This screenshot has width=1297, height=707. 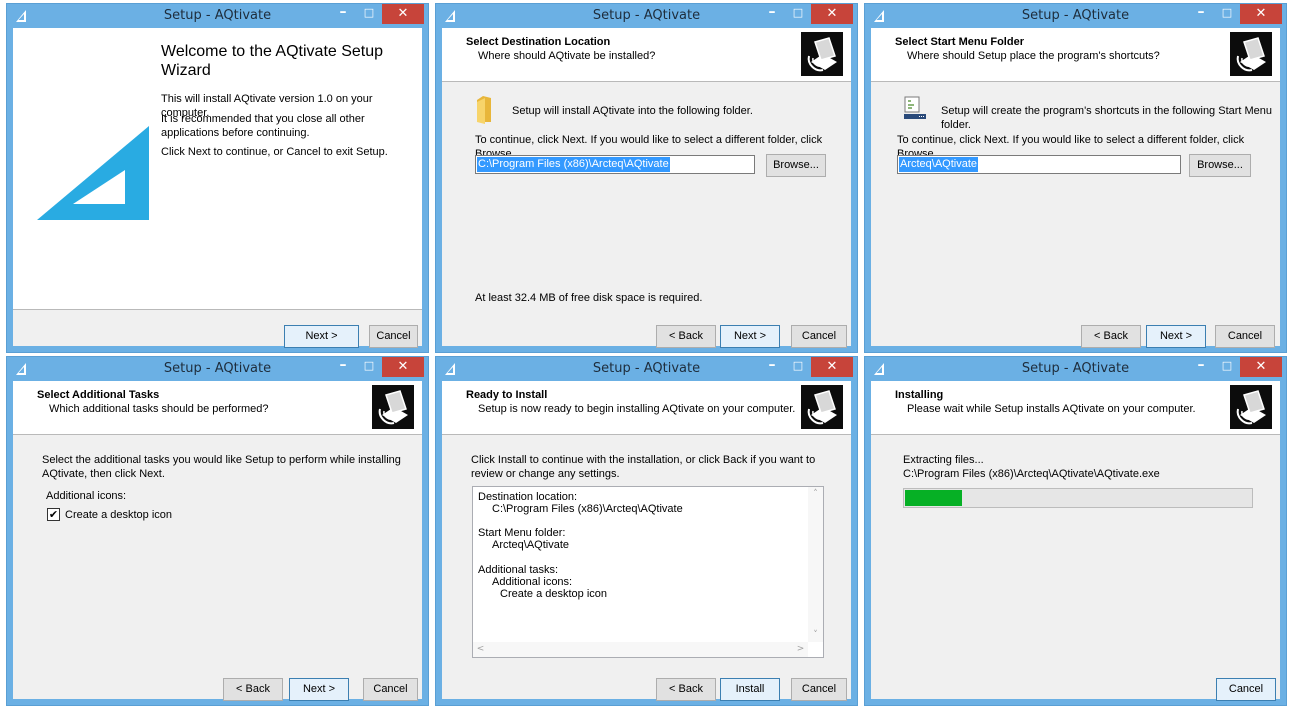 What do you see at coordinates (554, 594) in the screenshot?
I see `memo-tasks-item: Create a desktop icon` at bounding box center [554, 594].